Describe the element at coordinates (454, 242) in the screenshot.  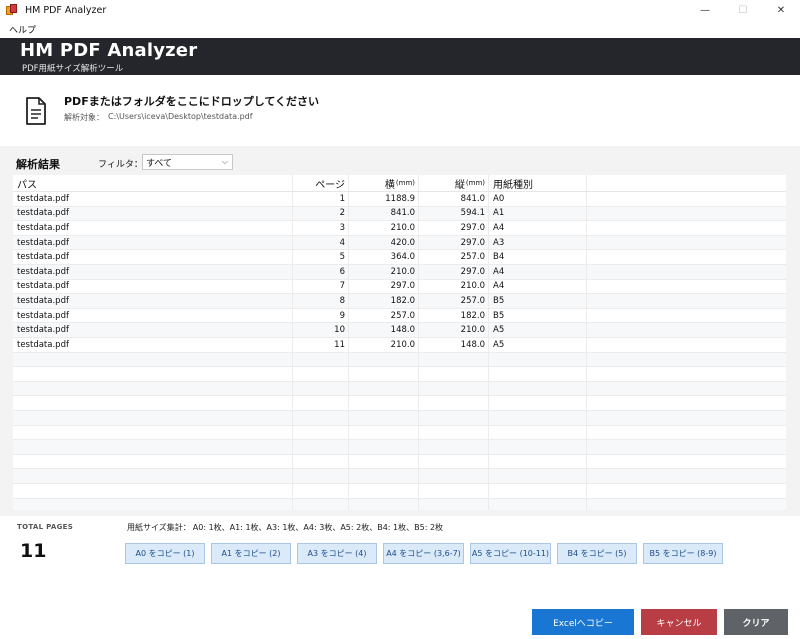
I see `cell-height: 297.0` at that location.